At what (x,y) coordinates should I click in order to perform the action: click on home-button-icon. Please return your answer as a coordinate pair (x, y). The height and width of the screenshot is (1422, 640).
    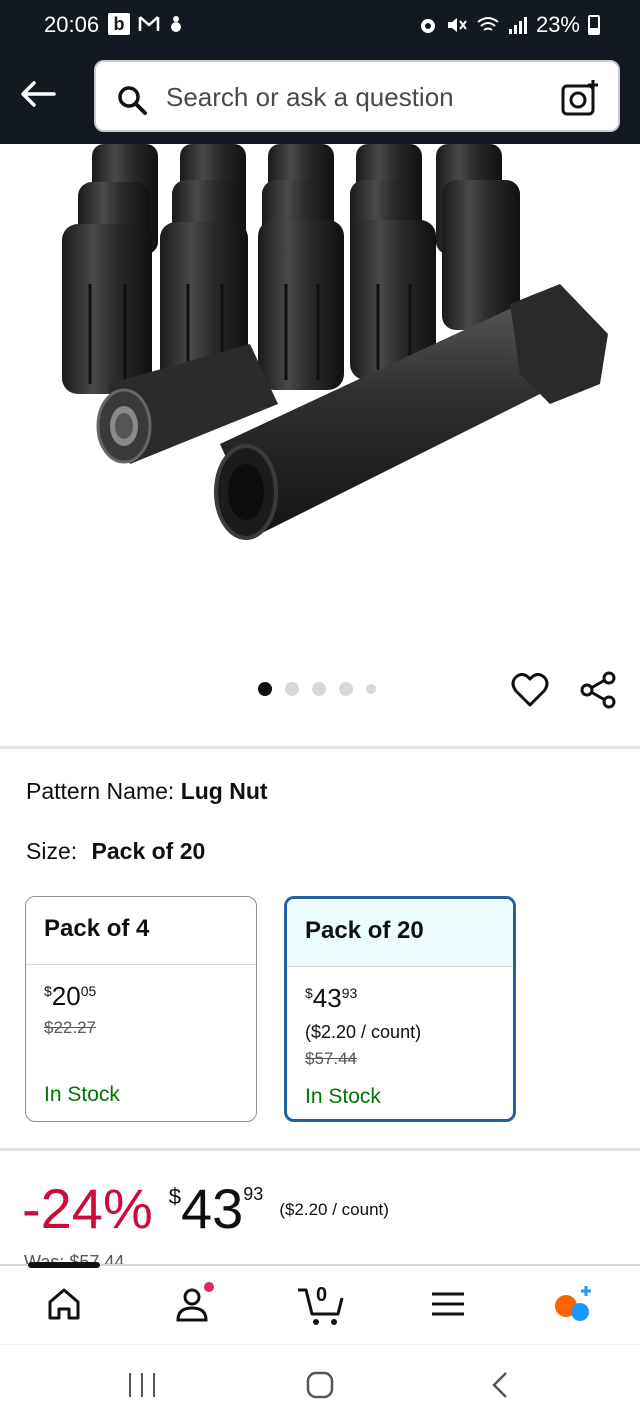
    Looking at the image, I should click on (320, 1385).